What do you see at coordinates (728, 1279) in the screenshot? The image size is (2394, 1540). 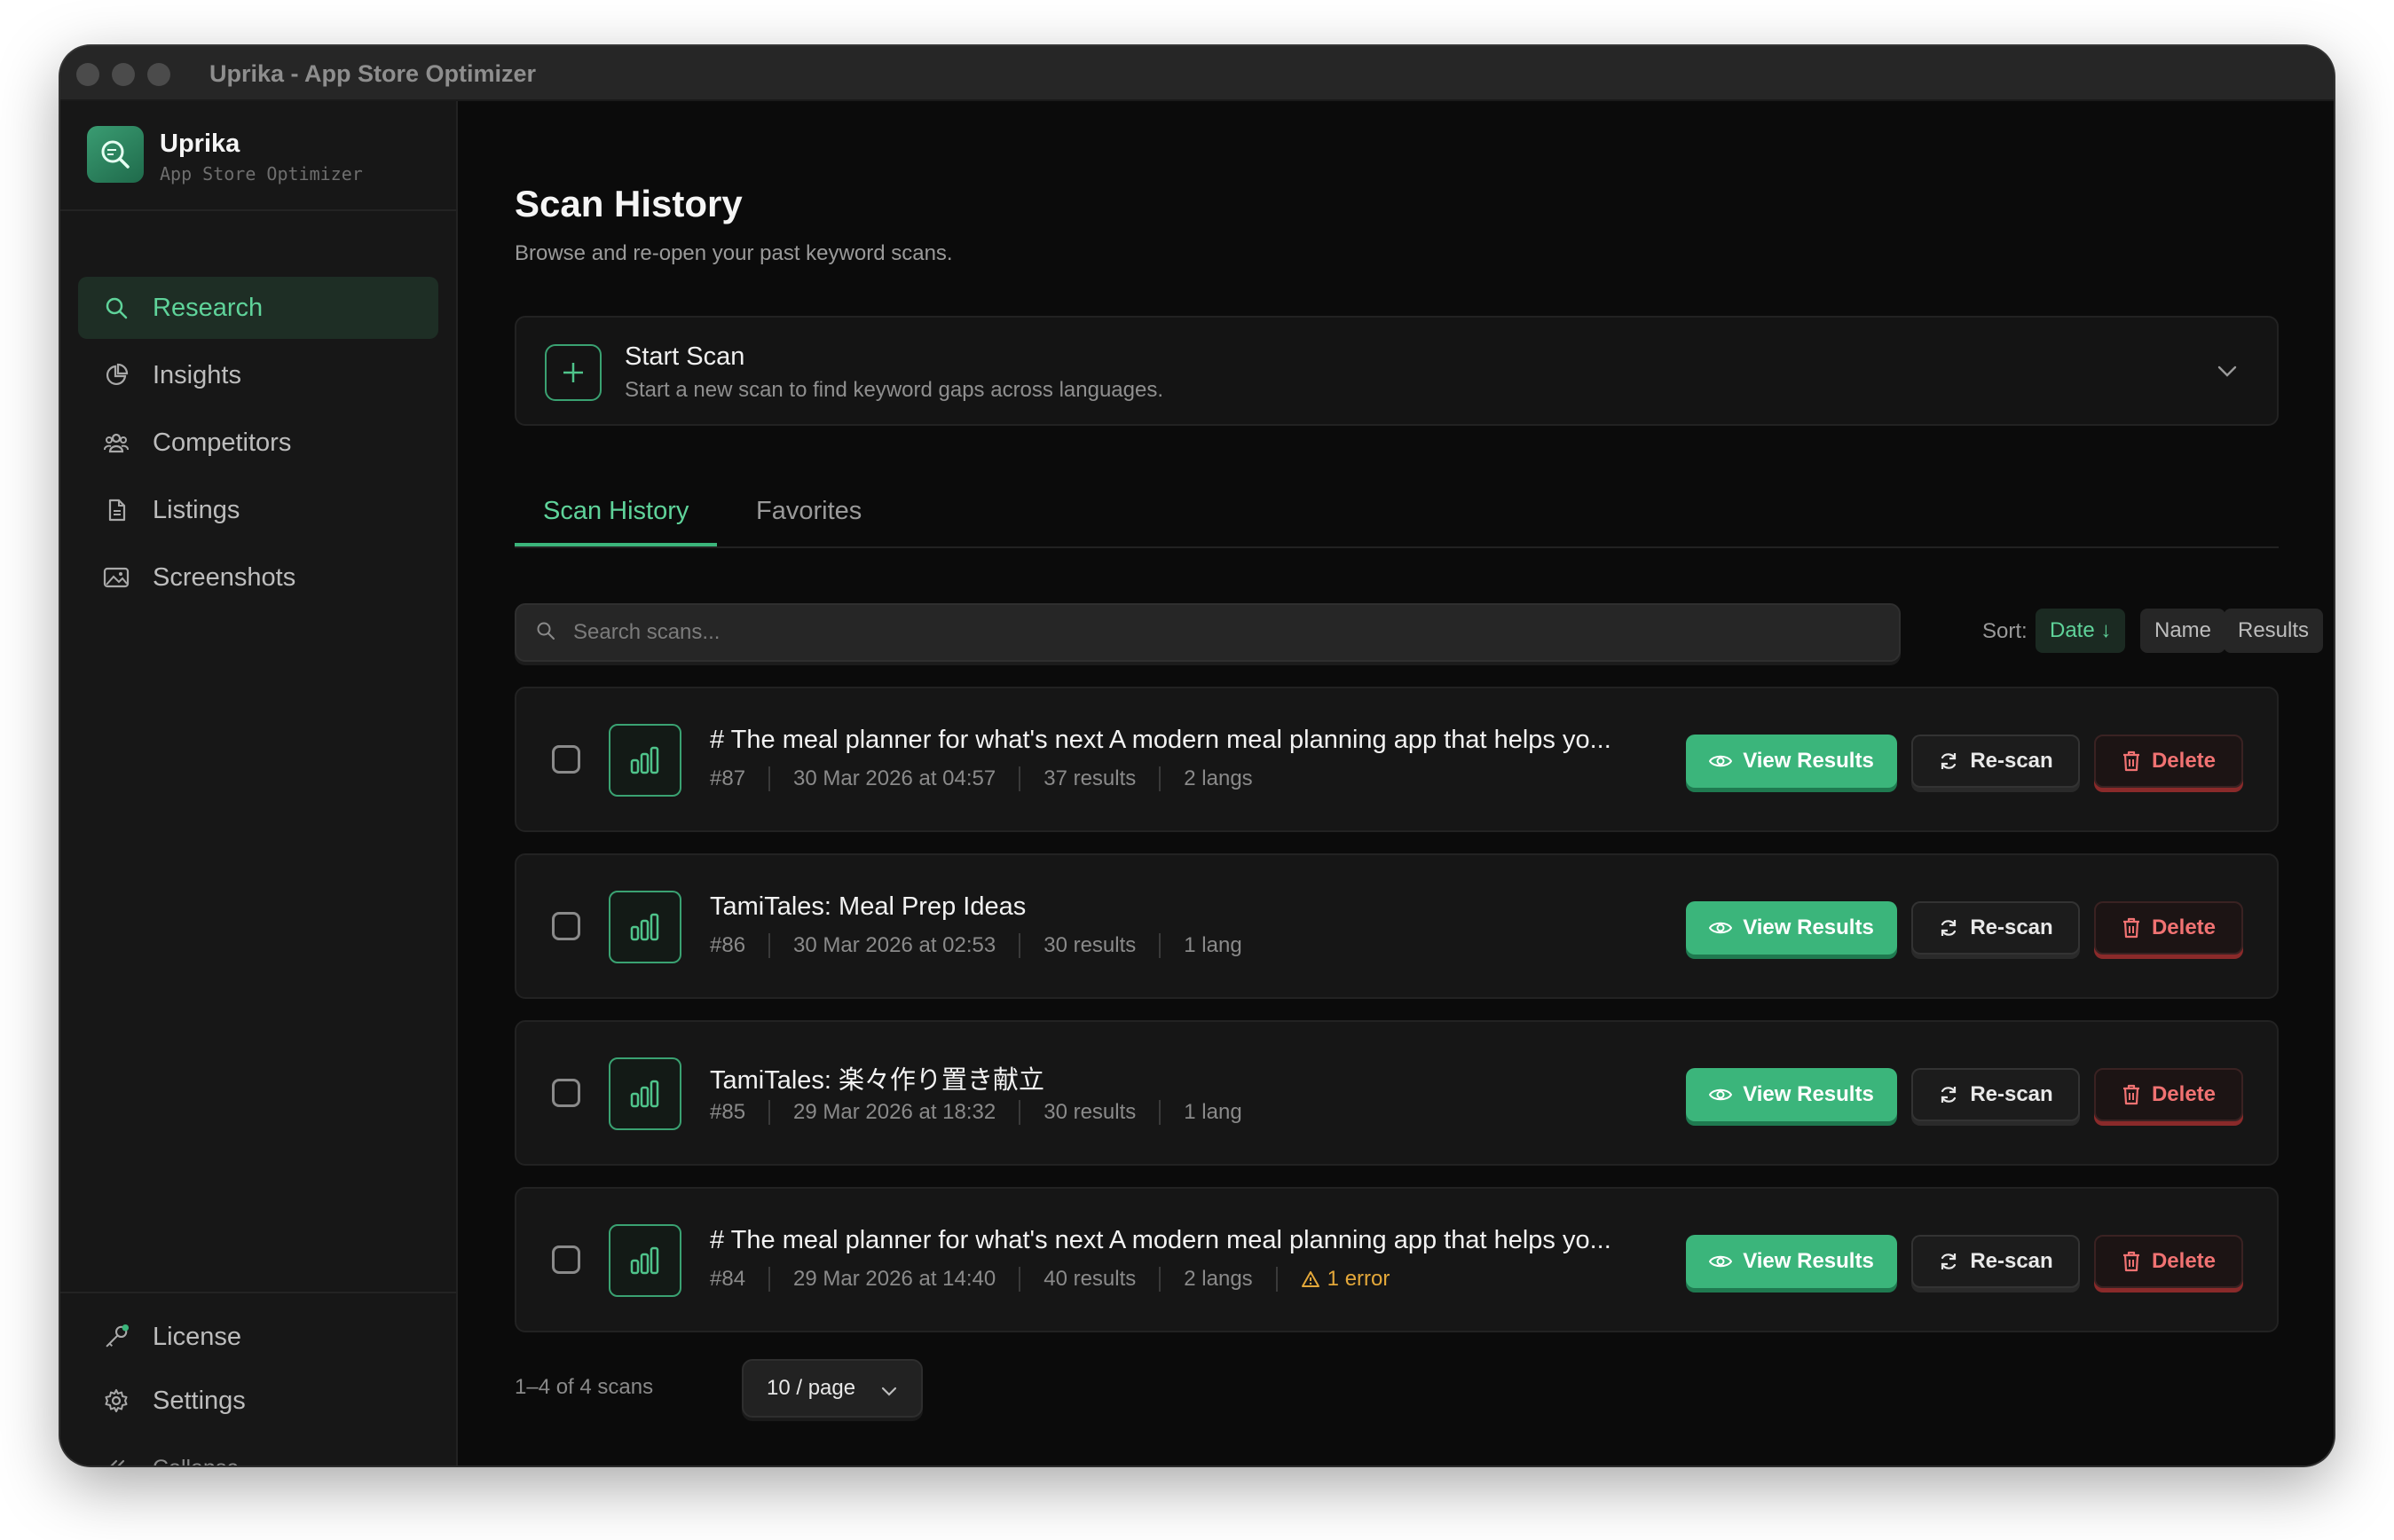 I see `scan-id: #84` at bounding box center [728, 1279].